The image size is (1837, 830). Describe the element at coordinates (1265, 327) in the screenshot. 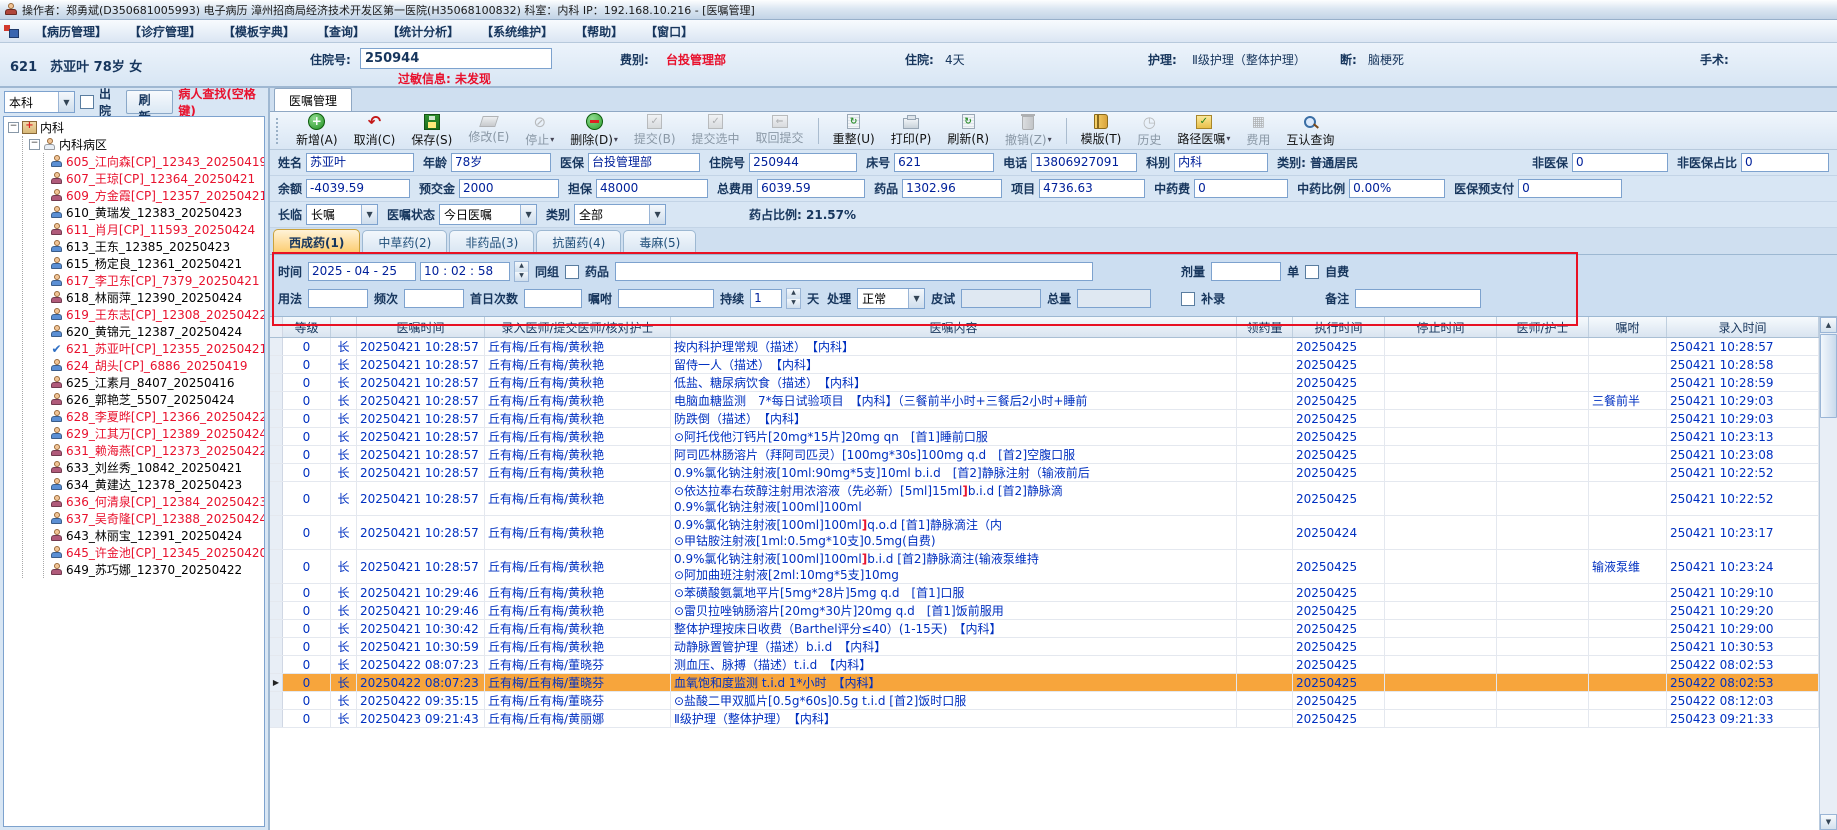

I see `column-header-qty: 领药量` at that location.